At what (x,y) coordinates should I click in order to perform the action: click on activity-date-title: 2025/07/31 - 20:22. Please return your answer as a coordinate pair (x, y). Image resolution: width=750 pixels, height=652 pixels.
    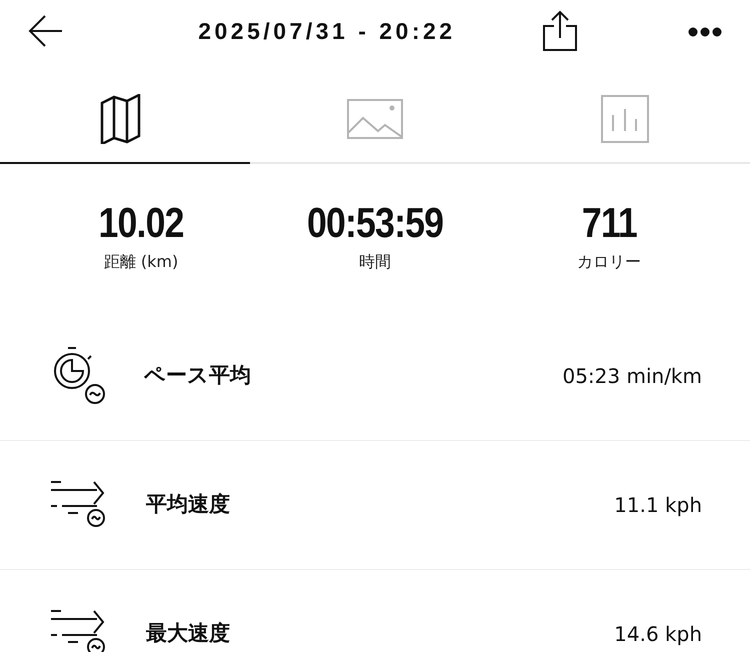
    Looking at the image, I should click on (327, 31).